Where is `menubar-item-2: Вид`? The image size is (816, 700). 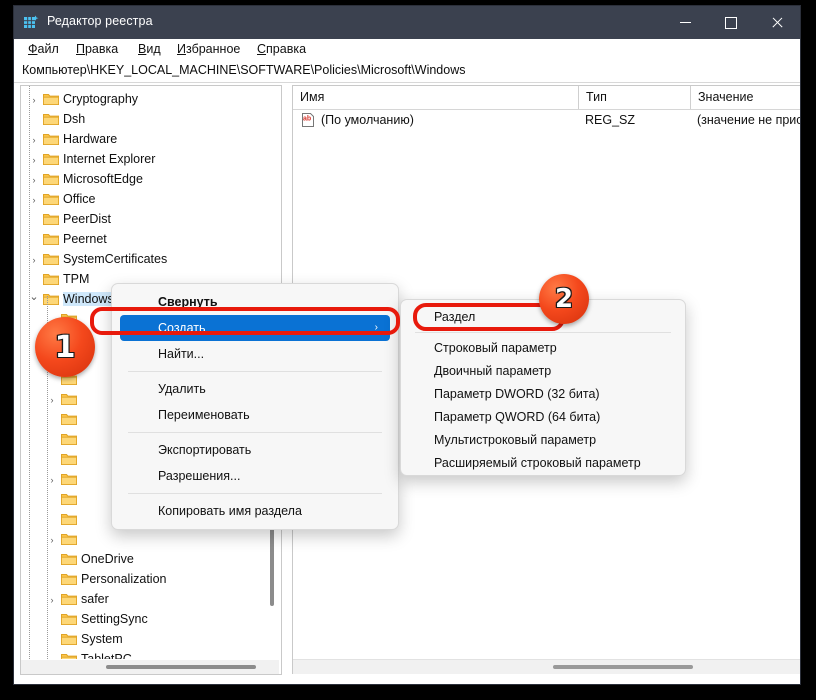 menubar-item-2: Вид is located at coordinates (149, 49).